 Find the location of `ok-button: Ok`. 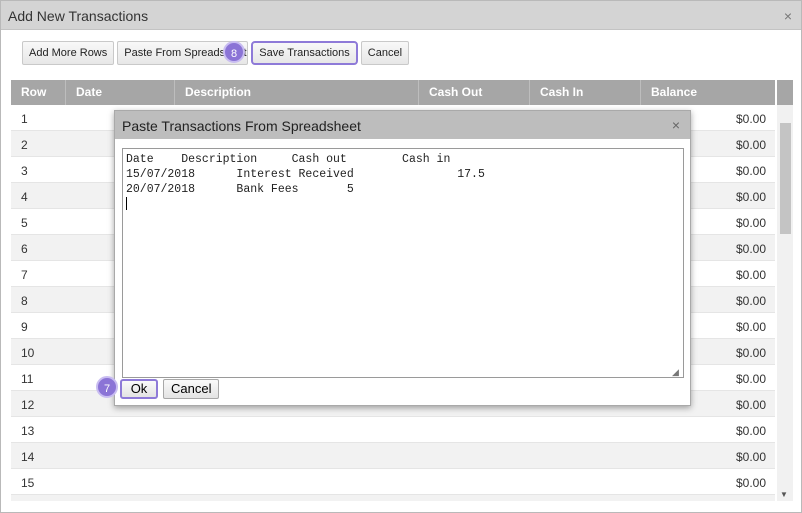

ok-button: Ok is located at coordinates (139, 389).